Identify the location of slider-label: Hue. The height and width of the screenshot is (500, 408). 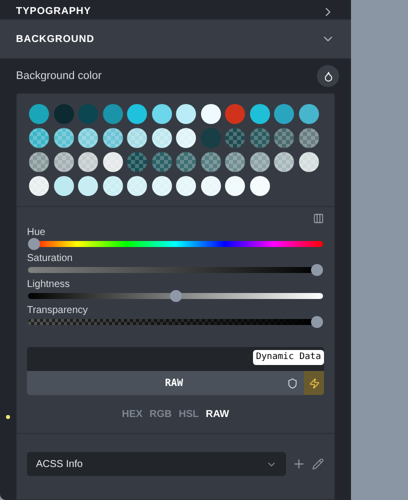
(36, 233).